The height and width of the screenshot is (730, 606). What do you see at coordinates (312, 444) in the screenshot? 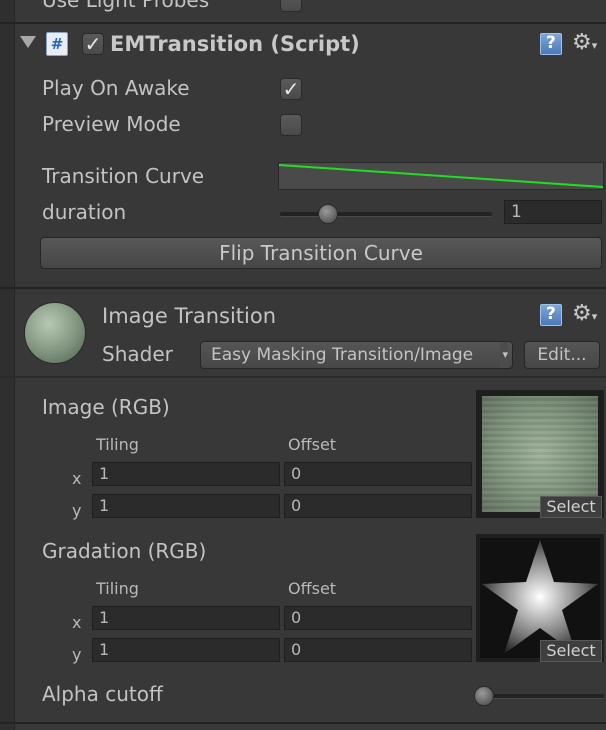
I see `image-offset-label: Offset` at bounding box center [312, 444].